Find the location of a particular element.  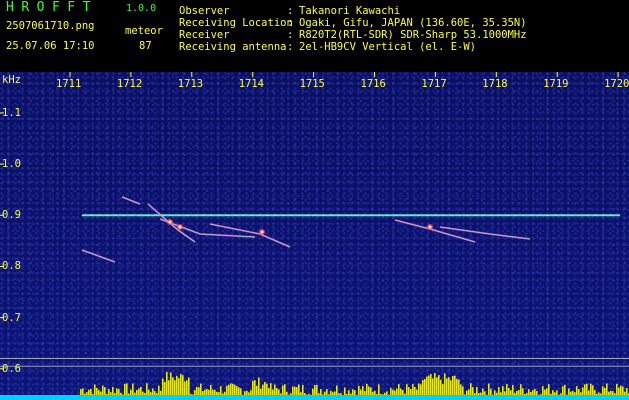

y-axis-label: kHz is located at coordinates (11, 80).